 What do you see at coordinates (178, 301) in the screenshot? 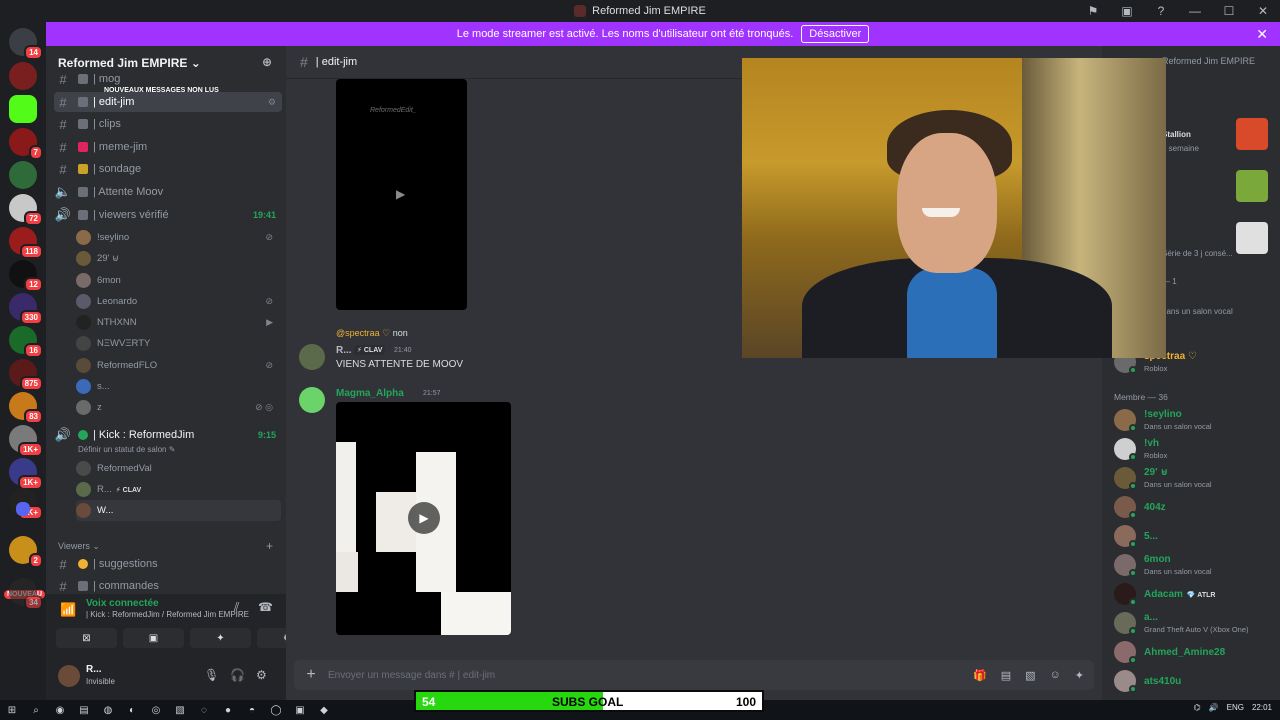
I see `voice-user: Leonardo ⊘` at bounding box center [178, 301].